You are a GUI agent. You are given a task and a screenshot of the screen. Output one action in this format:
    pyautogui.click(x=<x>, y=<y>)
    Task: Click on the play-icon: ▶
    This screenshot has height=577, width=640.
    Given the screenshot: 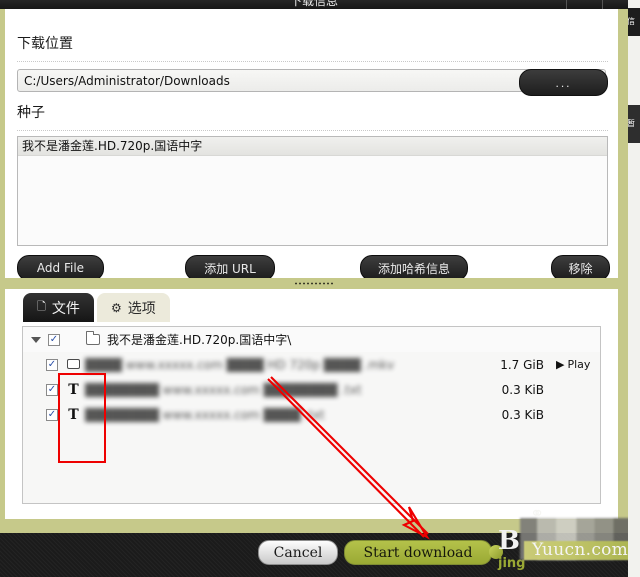 What is the action you would take?
    pyautogui.click(x=560, y=364)
    